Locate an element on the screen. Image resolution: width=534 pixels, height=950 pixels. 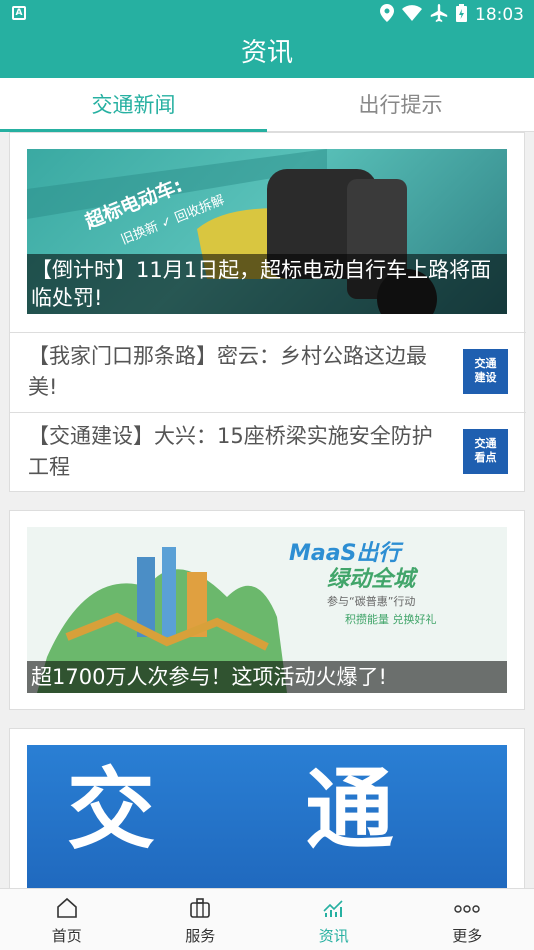
list-item-thumbnail: 交通 看点 is located at coordinates (485, 451).